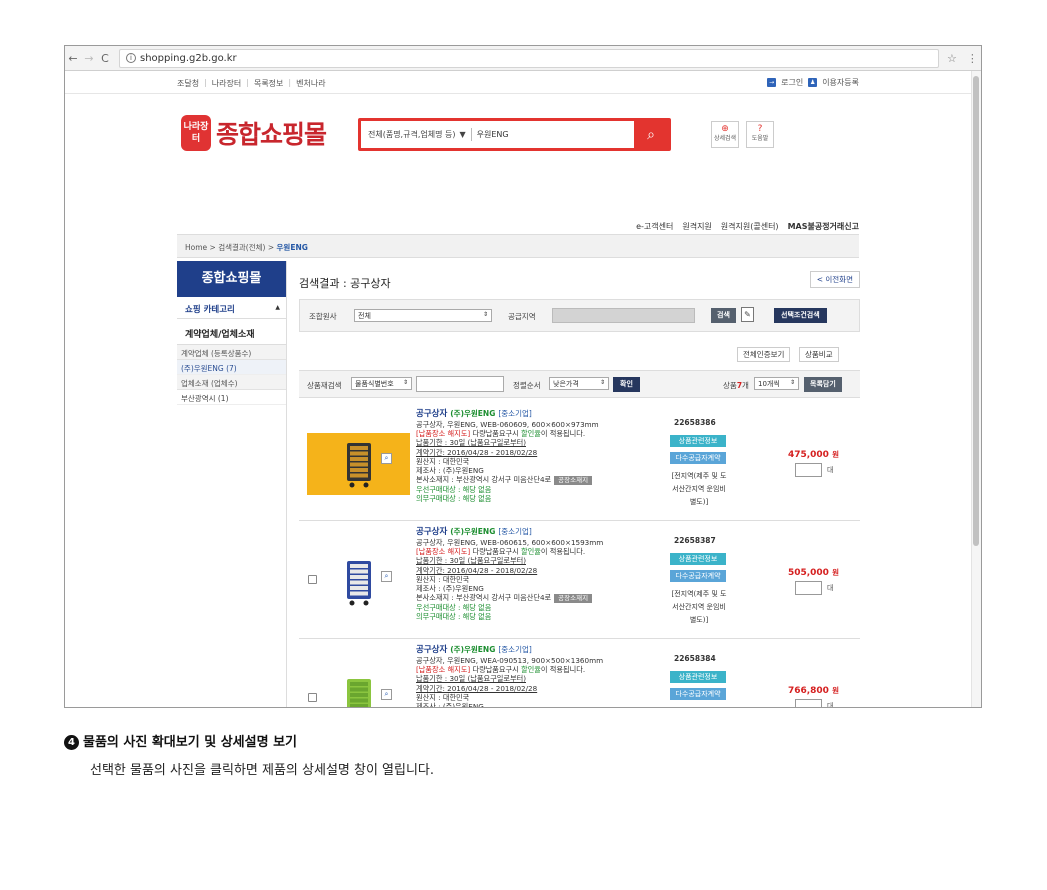 Image resolution: width=1047 pixels, height=890 pixels. Describe the element at coordinates (626, 384) in the screenshot. I see `confirm-button: 확인` at that location.